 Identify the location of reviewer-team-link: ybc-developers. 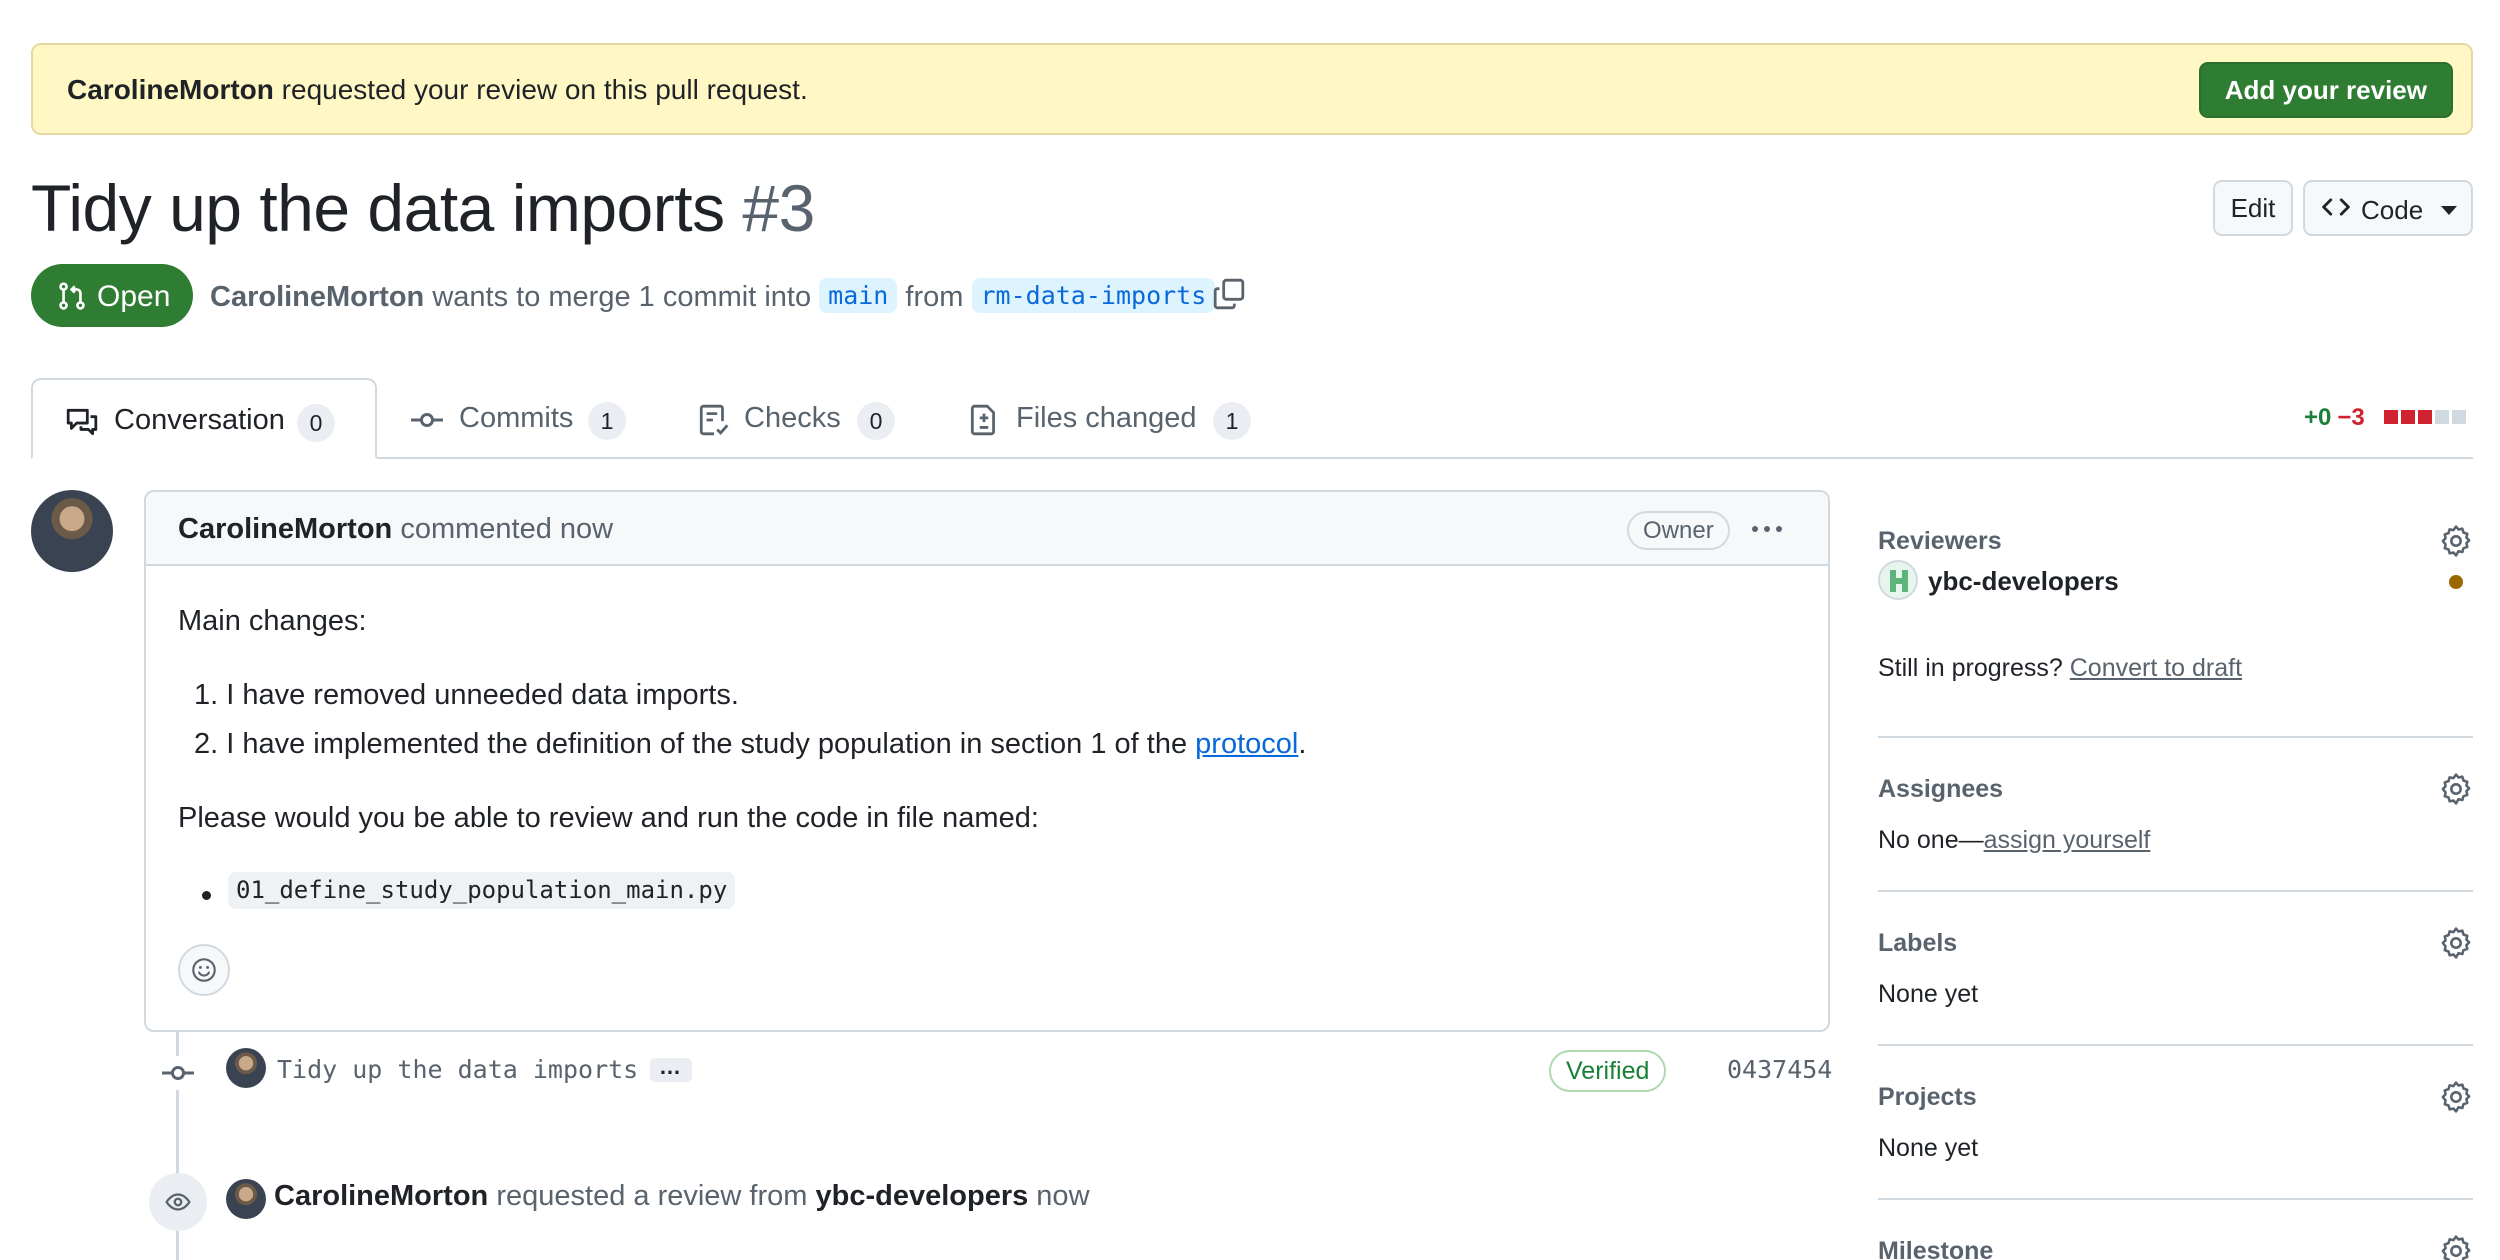
(2023, 581).